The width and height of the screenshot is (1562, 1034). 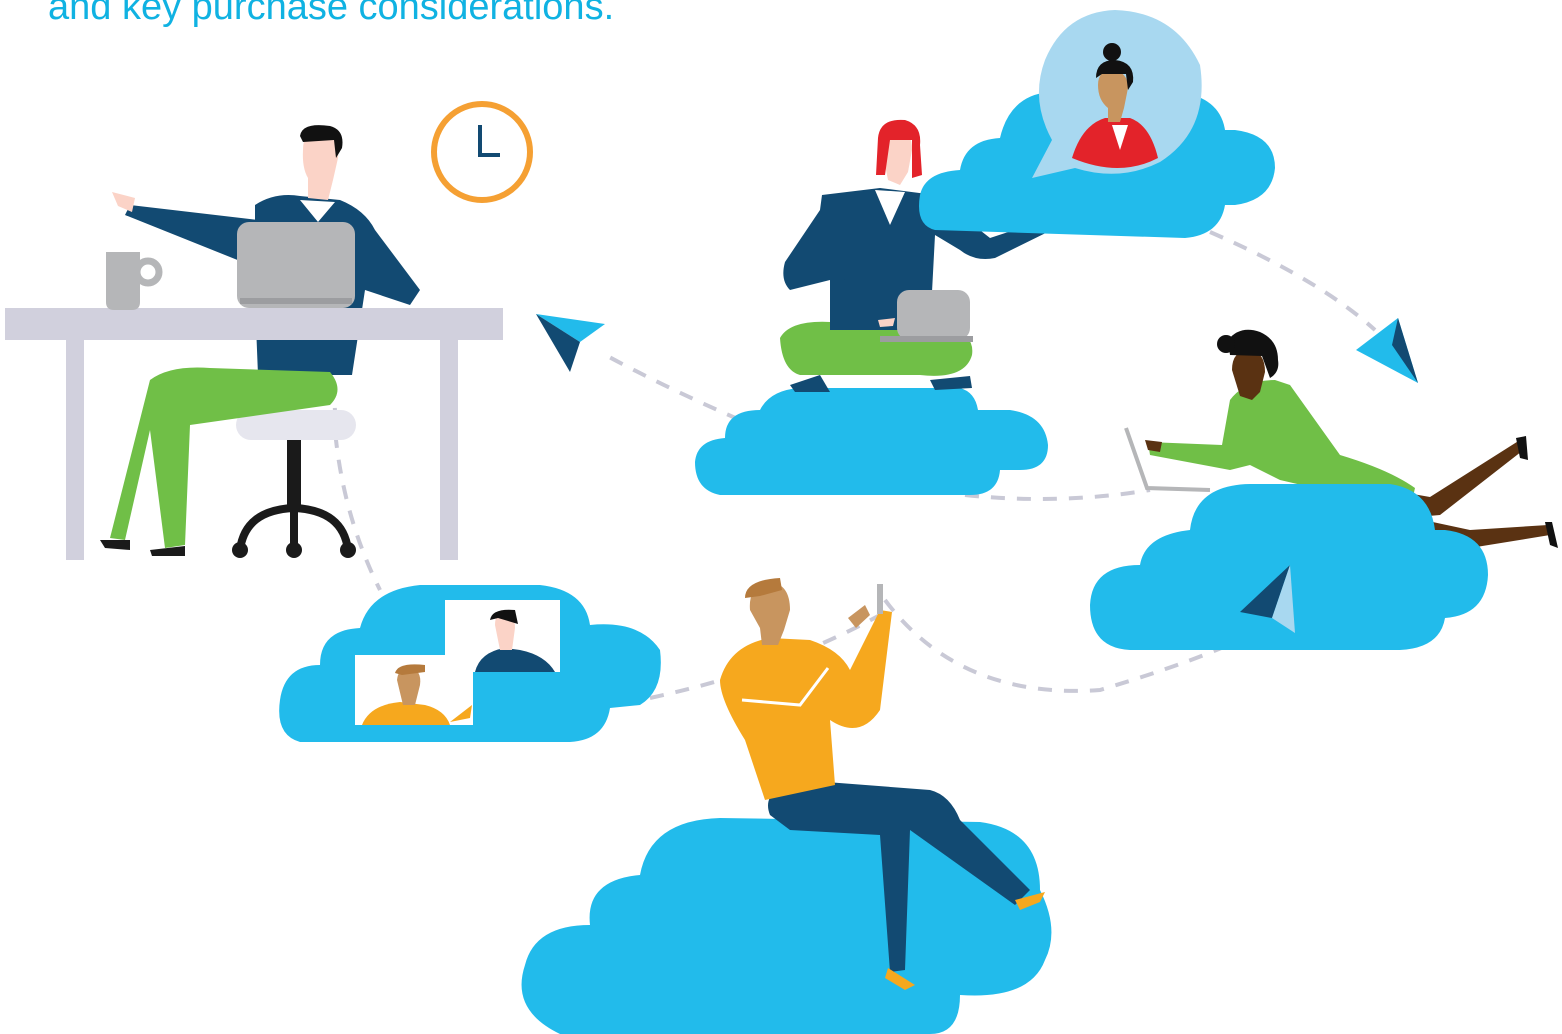 I want to click on video-call-cloud, so click(x=470, y=663).